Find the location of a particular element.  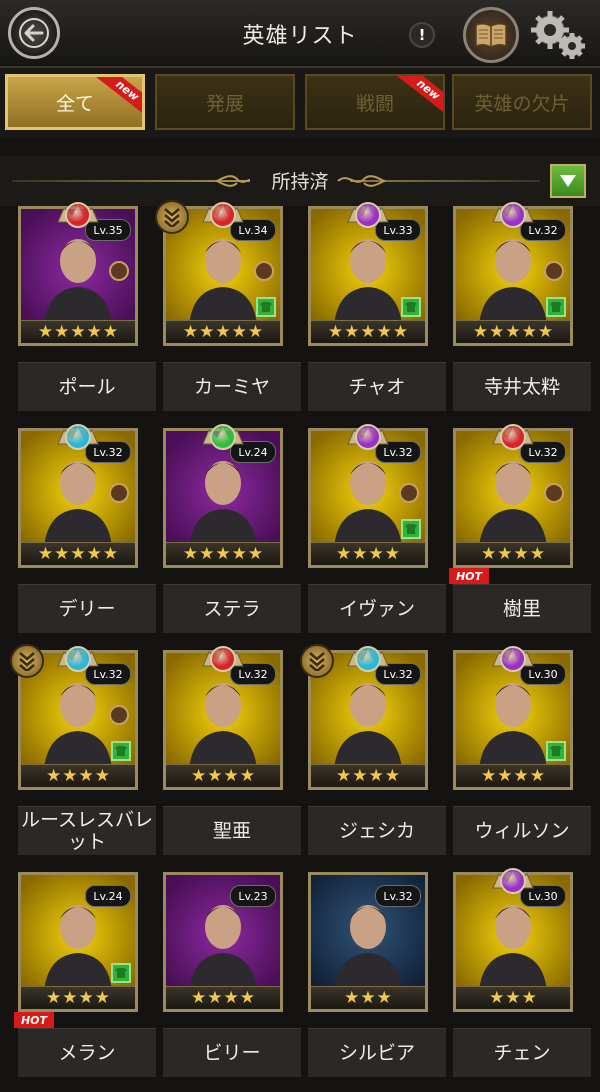

sort-dropdown-button is located at coordinates (568, 181).